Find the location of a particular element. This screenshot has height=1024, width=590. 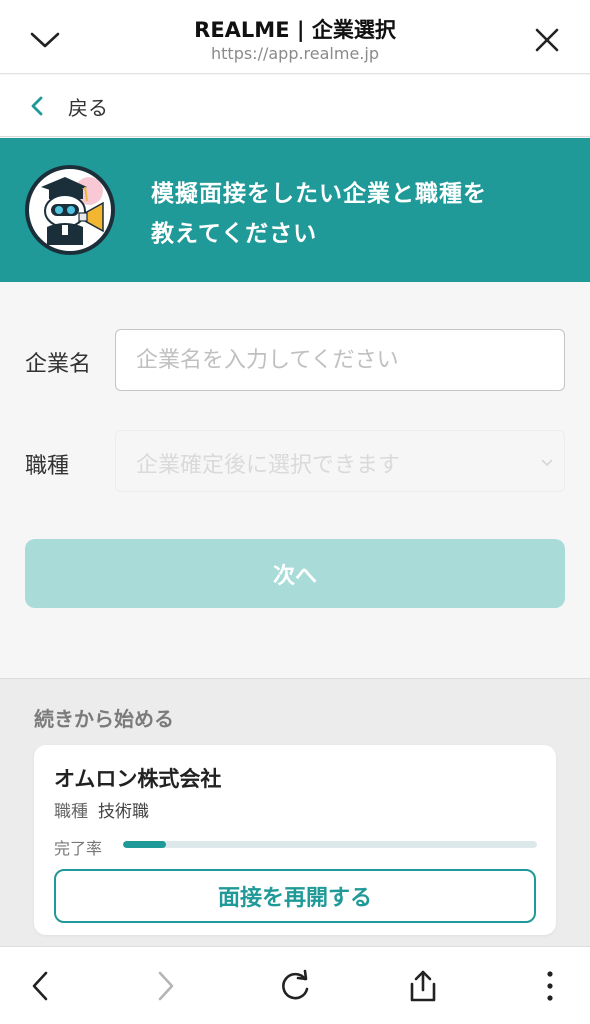

close-icon is located at coordinates (547, 40).